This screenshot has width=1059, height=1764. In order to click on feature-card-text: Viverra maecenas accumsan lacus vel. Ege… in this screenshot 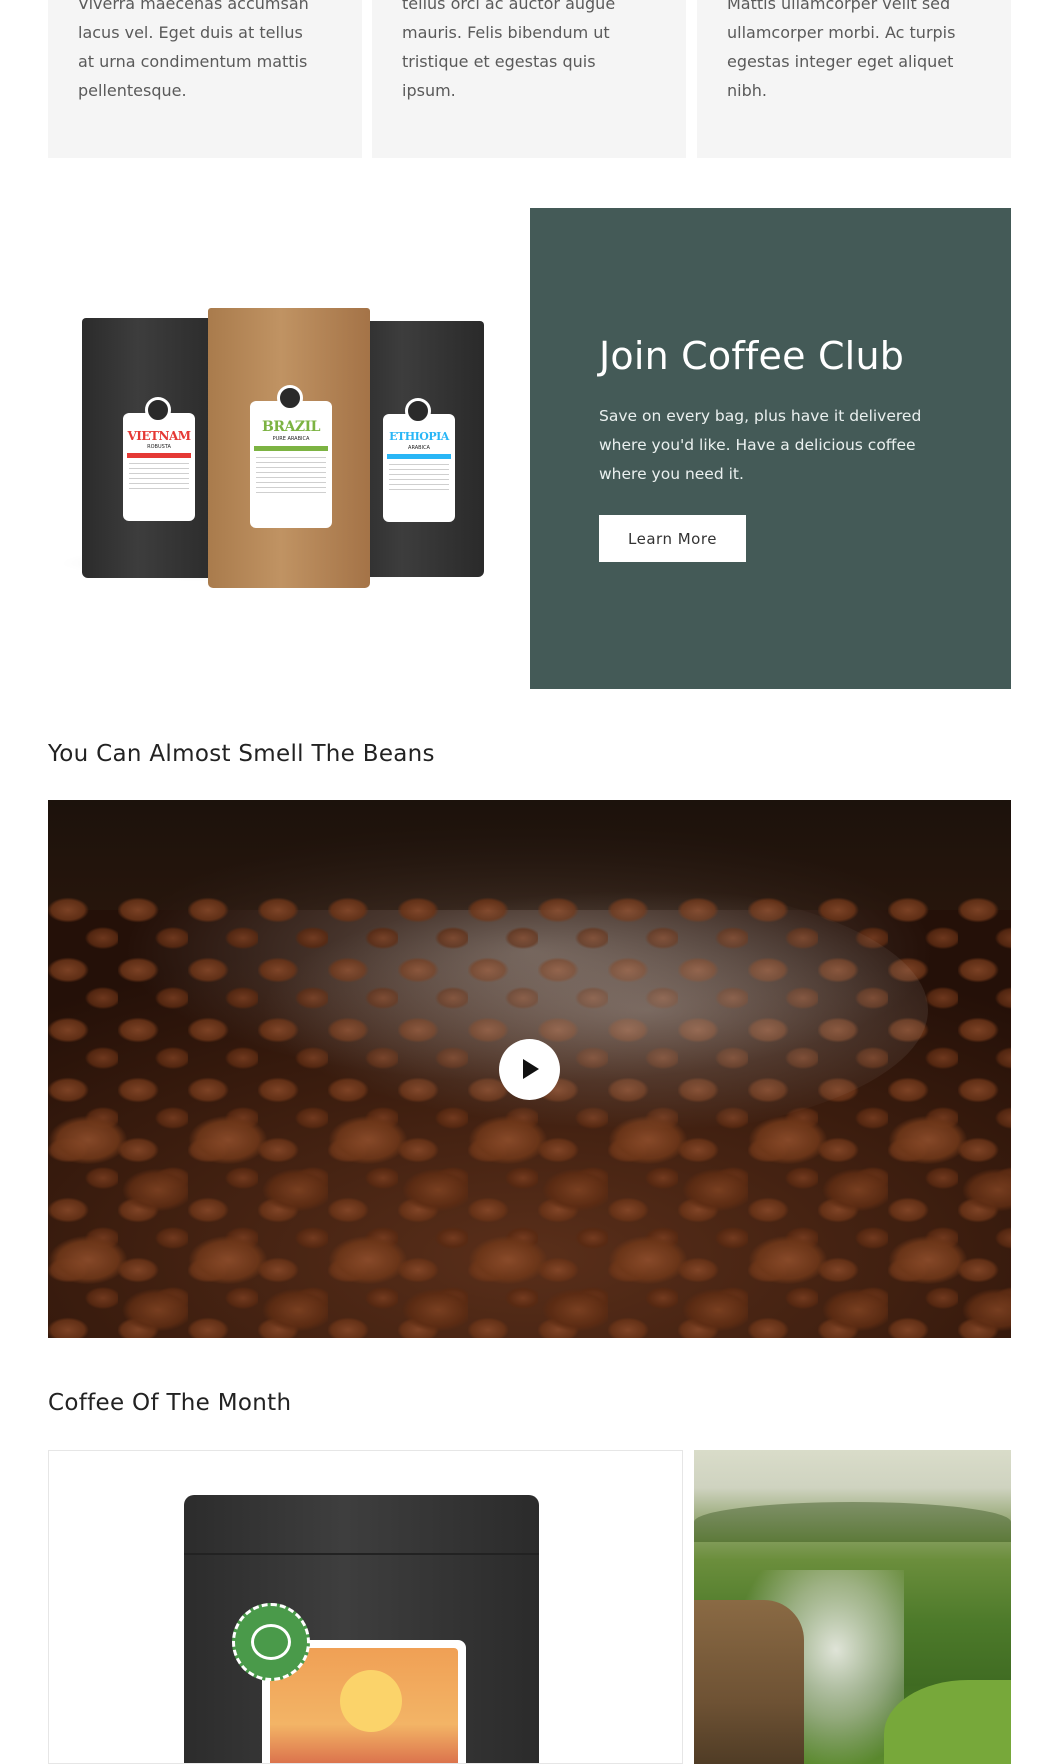, I will do `click(193, 50)`.